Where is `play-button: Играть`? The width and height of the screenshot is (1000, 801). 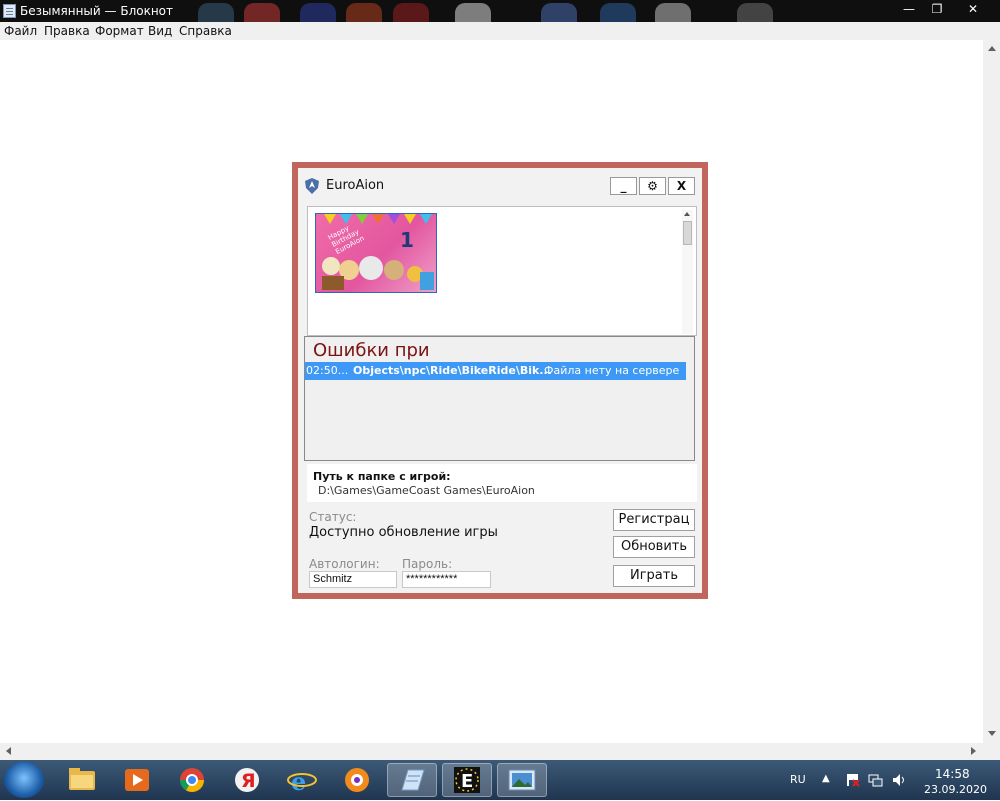
play-button: Играть is located at coordinates (654, 576).